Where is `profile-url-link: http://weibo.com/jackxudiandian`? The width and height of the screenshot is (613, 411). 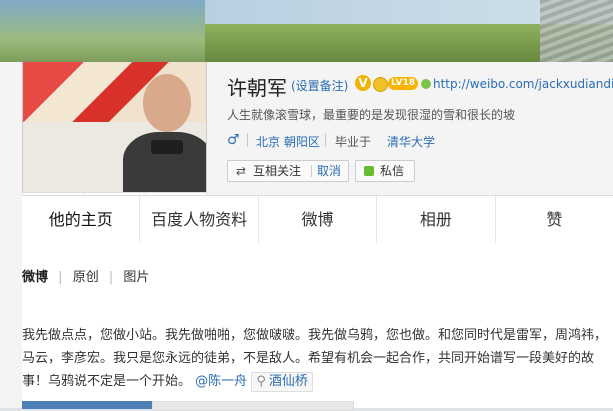
profile-url-link: http://weibo.com/jackxudiandian is located at coordinates (523, 84).